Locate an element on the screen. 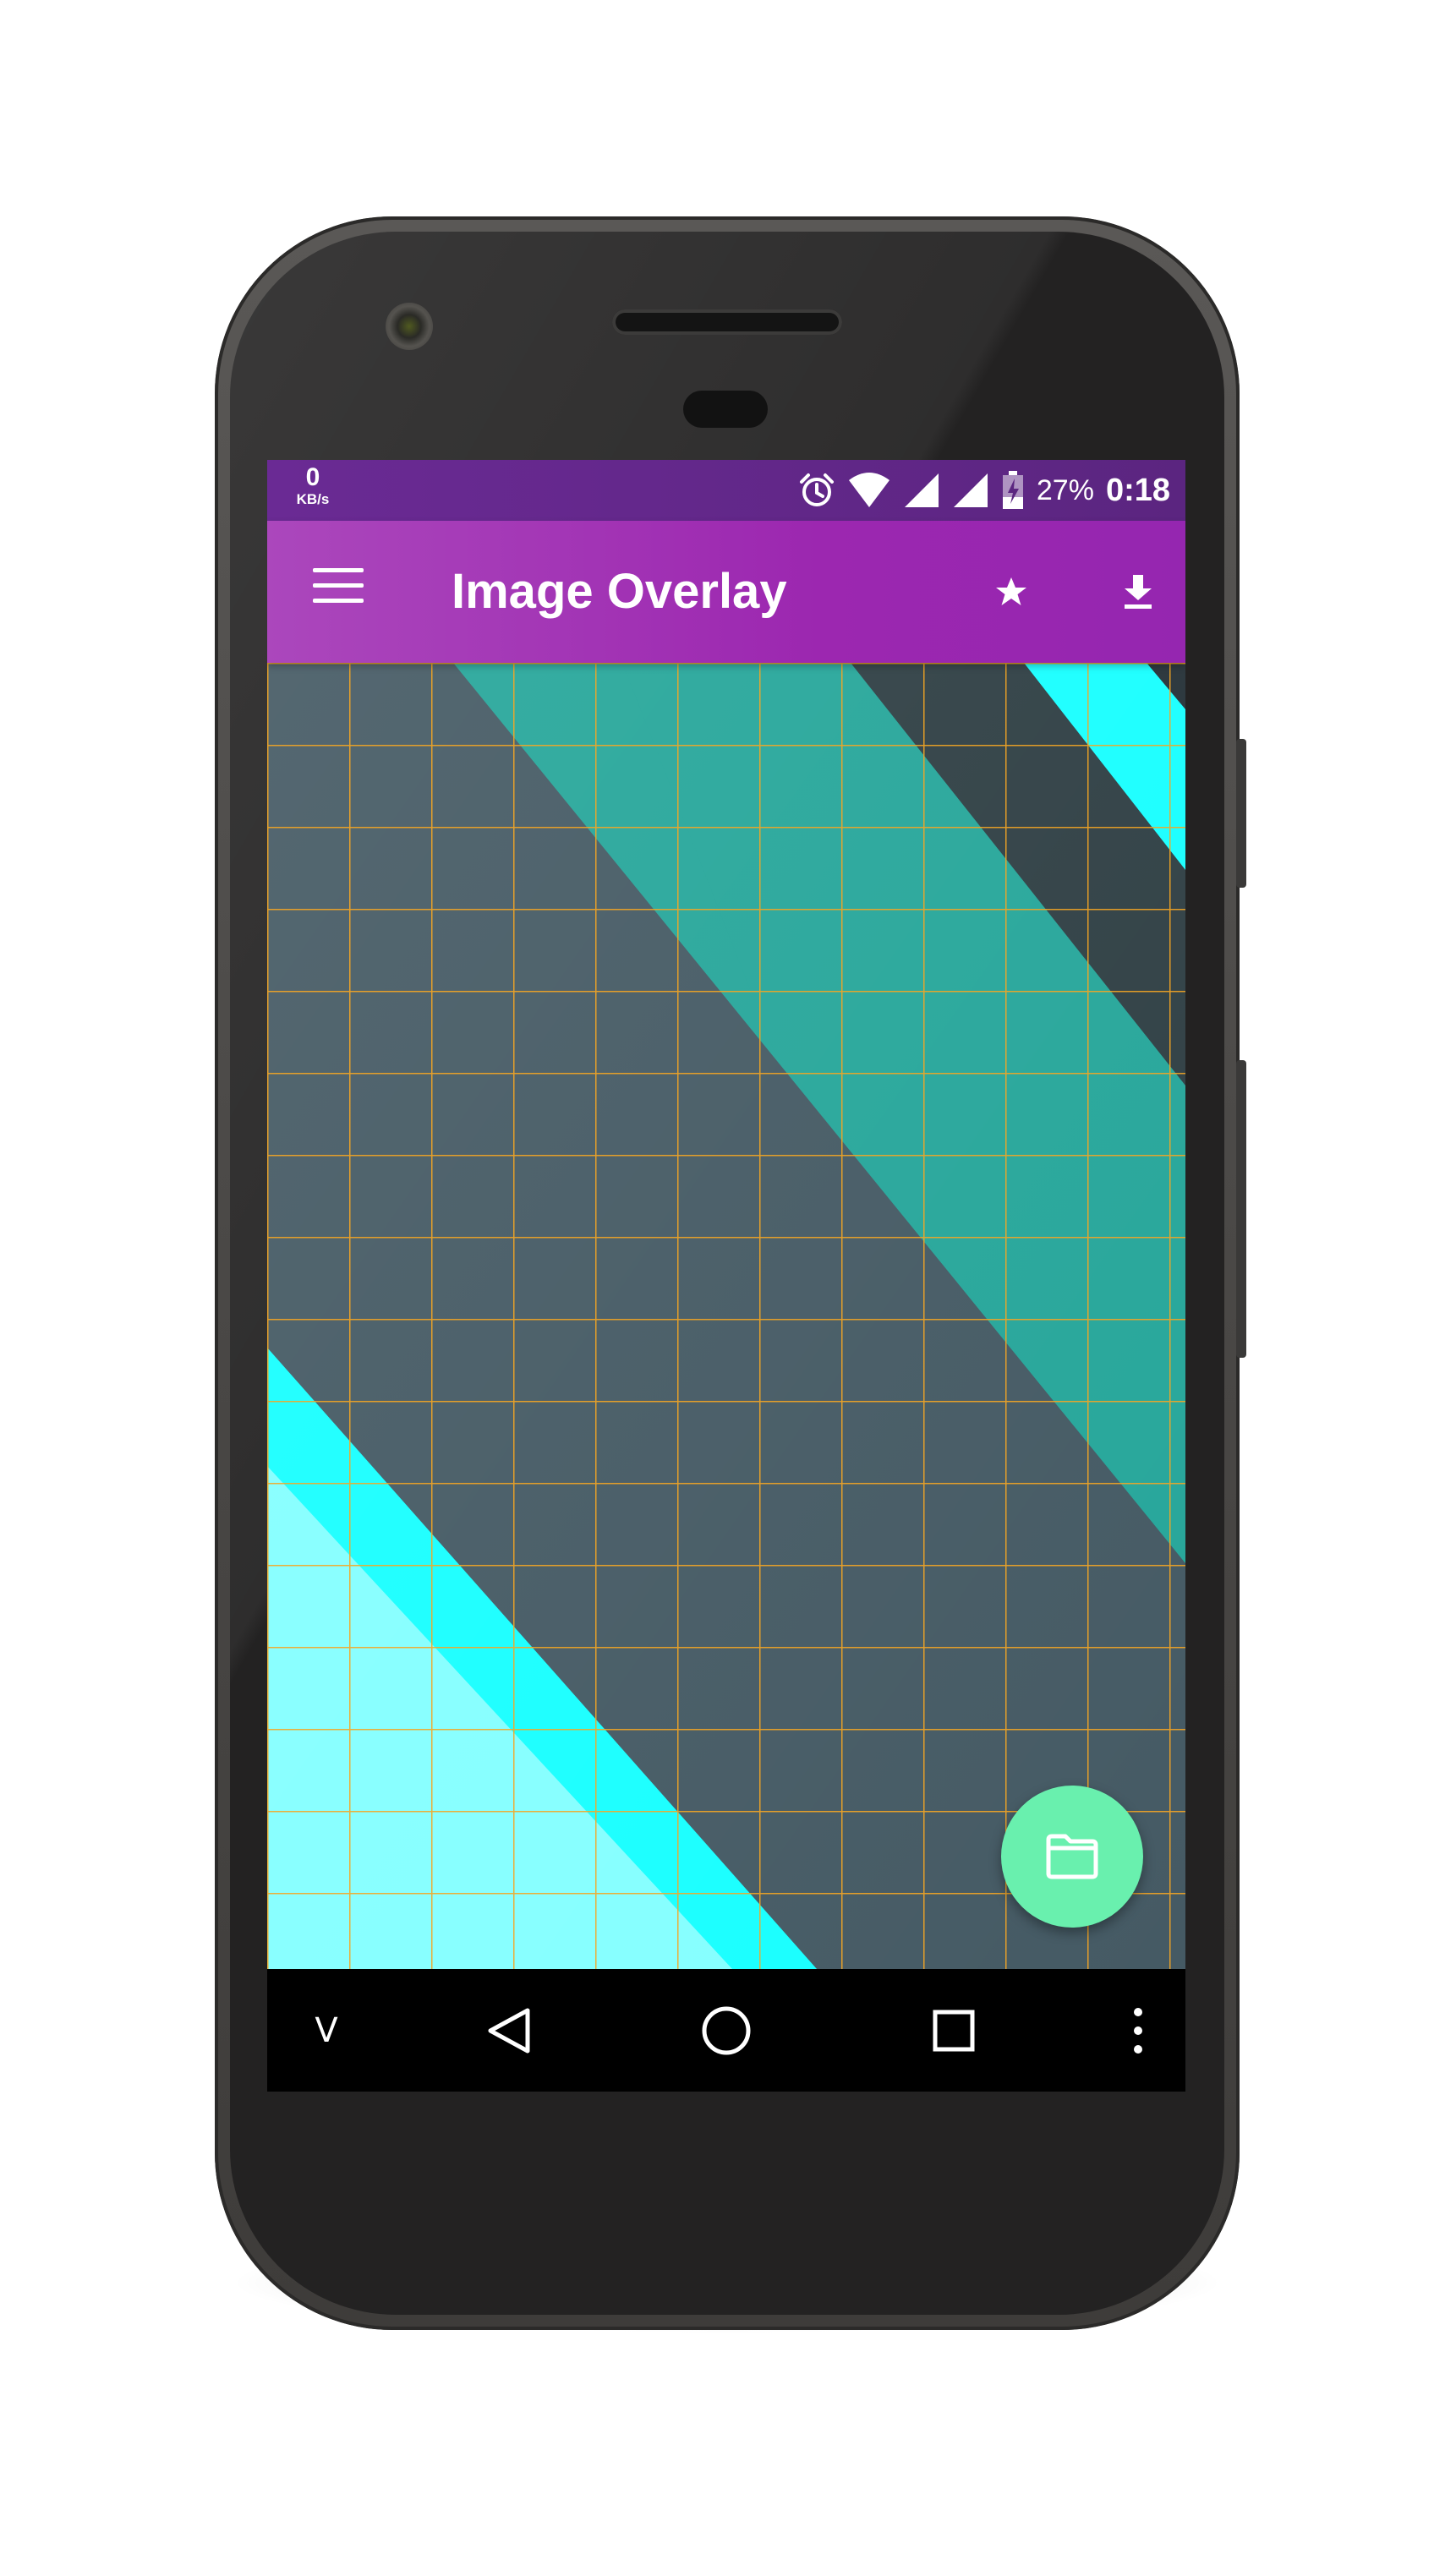  nav-collapse-label: V is located at coordinates (326, 2030).